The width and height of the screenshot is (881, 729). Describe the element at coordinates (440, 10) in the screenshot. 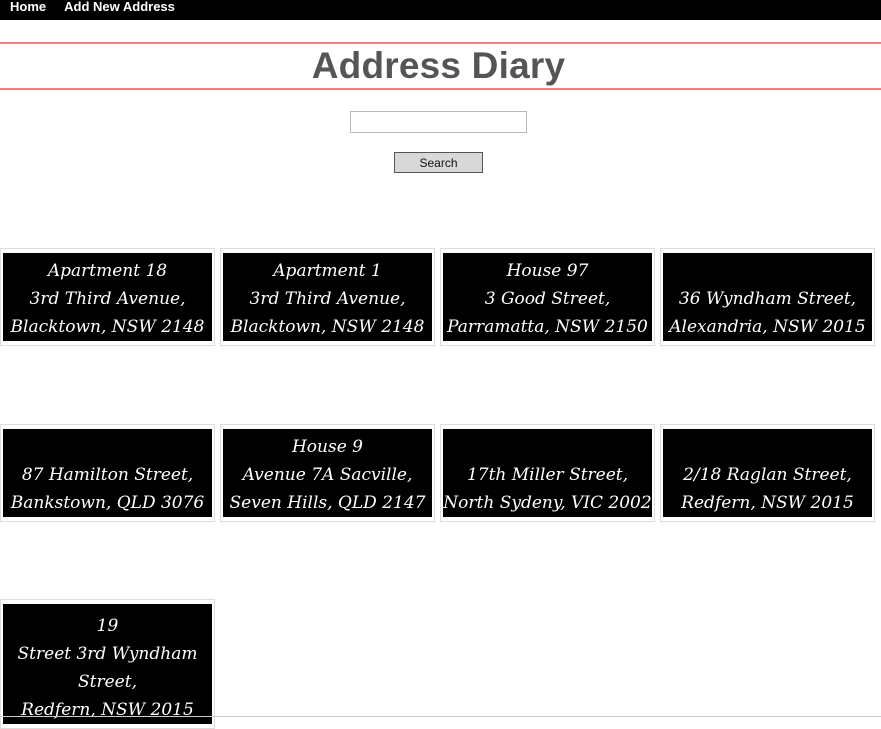

I see `top-navbar: Home Add New Address` at that location.